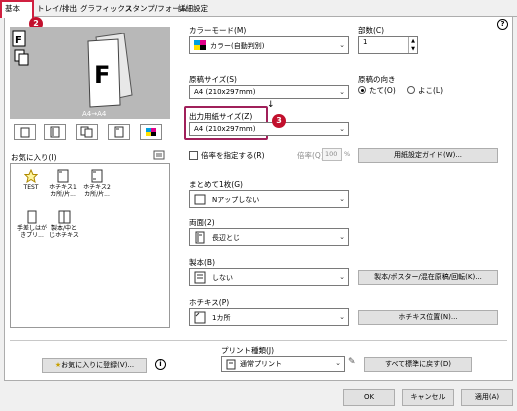  I want to click on apply-button: 適用(A), so click(487, 397).